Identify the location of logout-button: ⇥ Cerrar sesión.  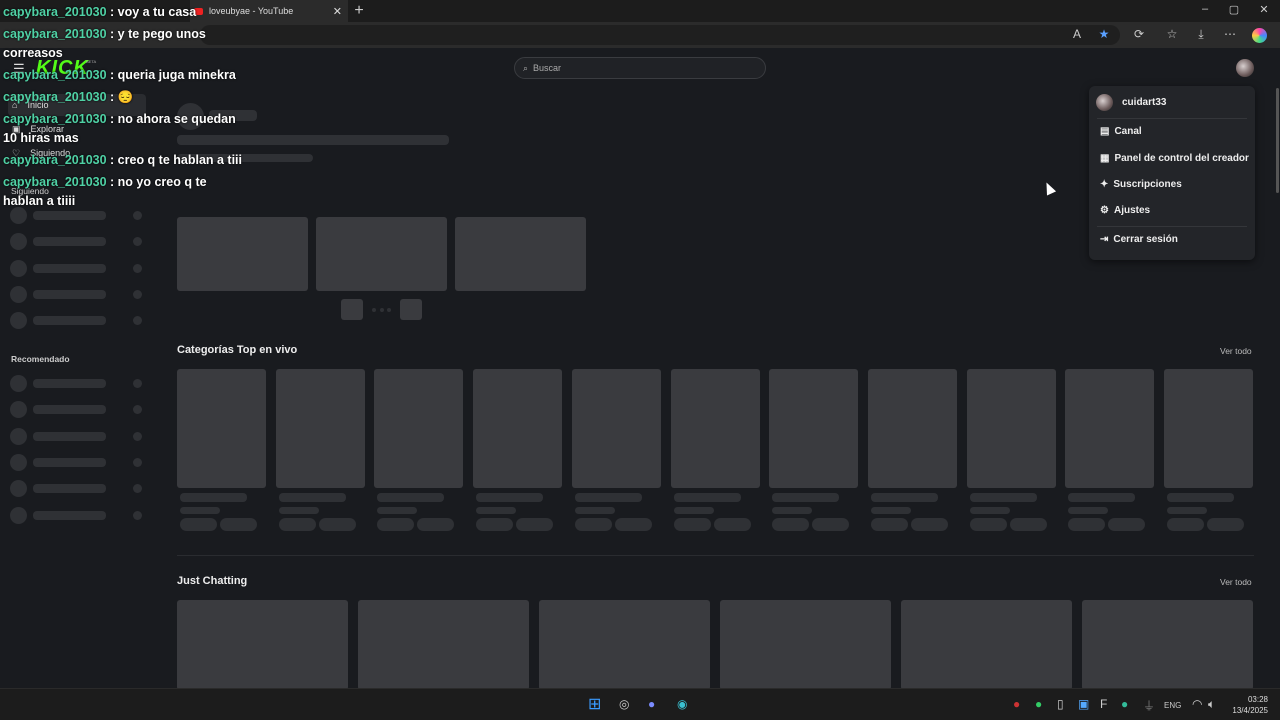
(1139, 239).